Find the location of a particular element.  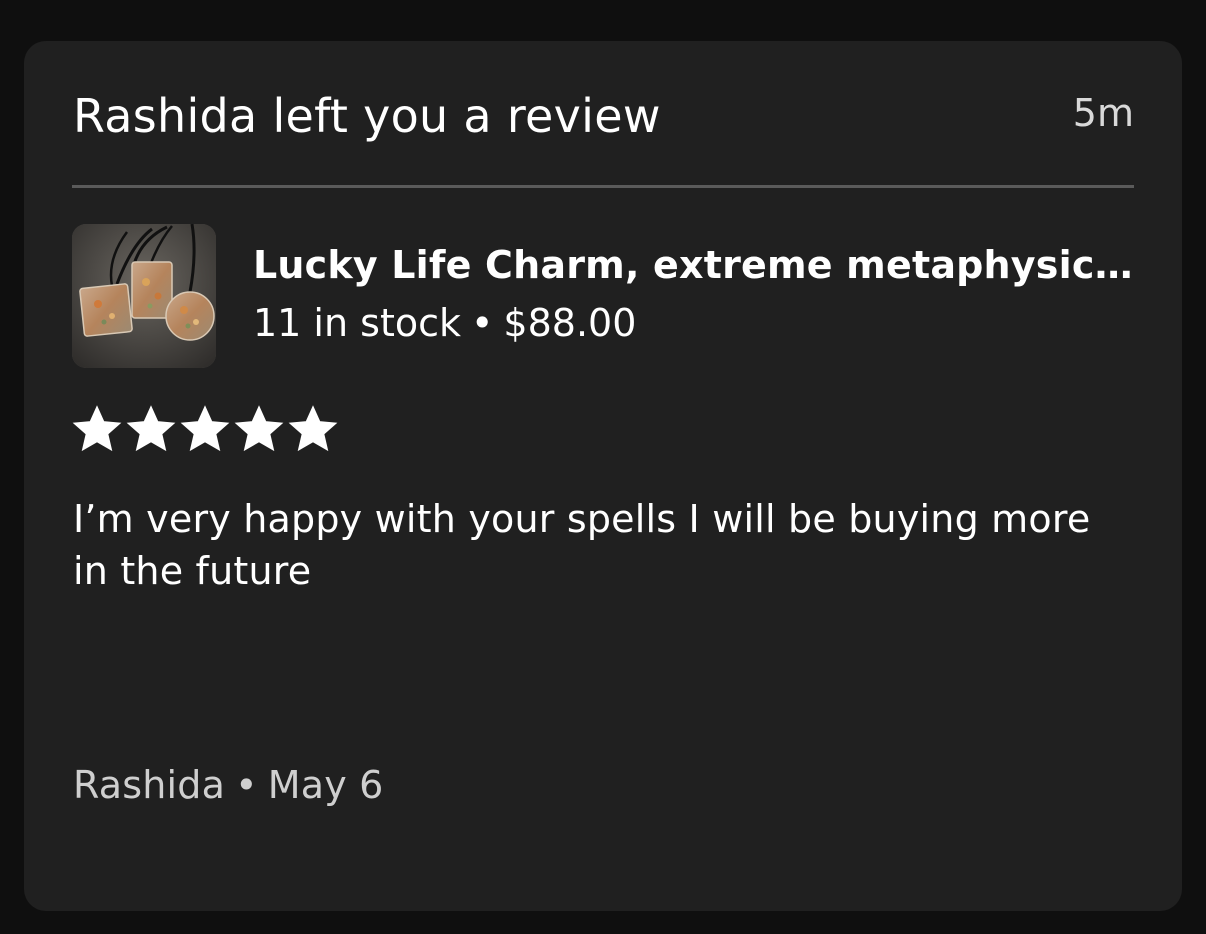

header-divider is located at coordinates (603, 186).